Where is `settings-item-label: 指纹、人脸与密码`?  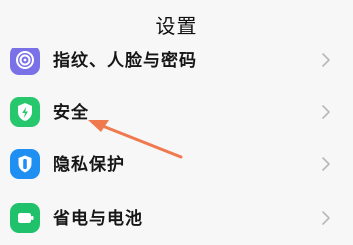 settings-item-label: 指纹、人脸与密码 is located at coordinates (125, 61).